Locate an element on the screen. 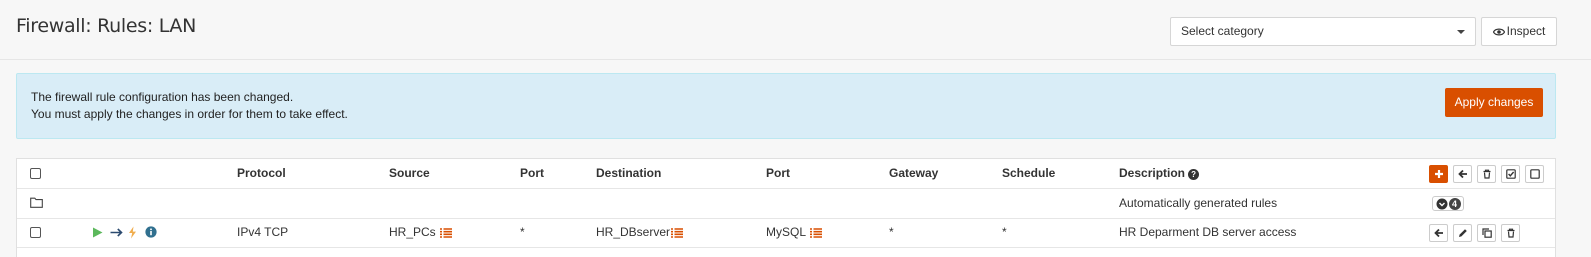 This screenshot has height=257, width=1591. col-destination: Destination is located at coordinates (629, 173).